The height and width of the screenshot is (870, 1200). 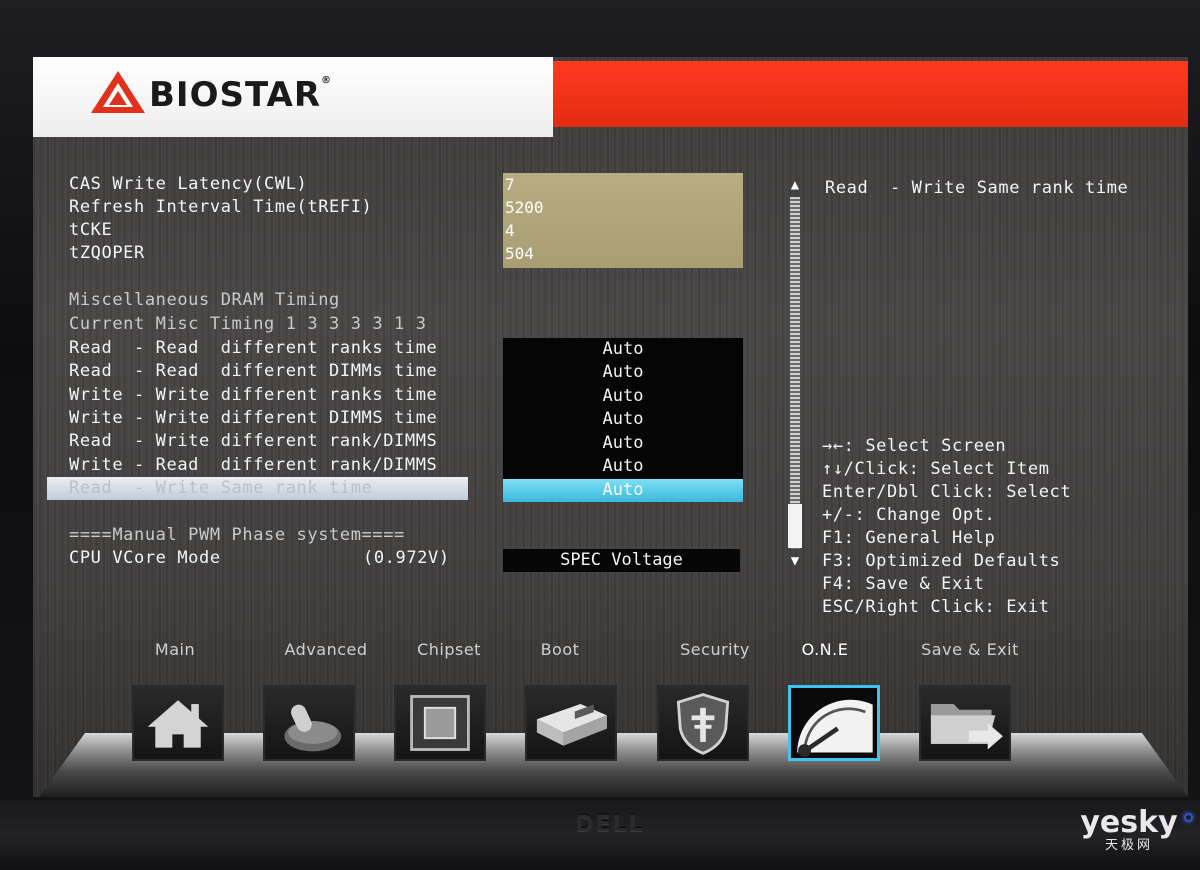 I want to click on logo-text: BIOSTAR, so click(x=235, y=95).